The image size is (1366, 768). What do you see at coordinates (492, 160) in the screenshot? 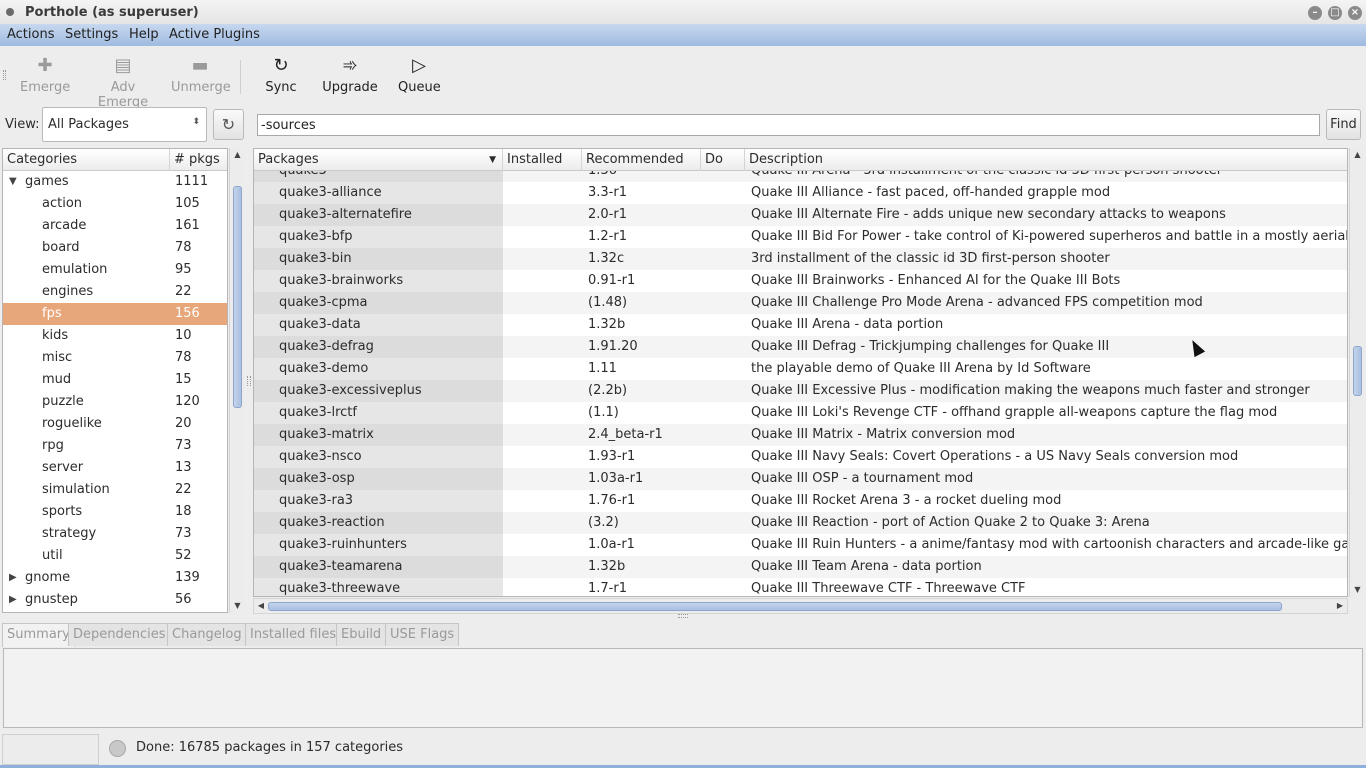
I see `sort-chevron-icon: ▼` at bounding box center [492, 160].